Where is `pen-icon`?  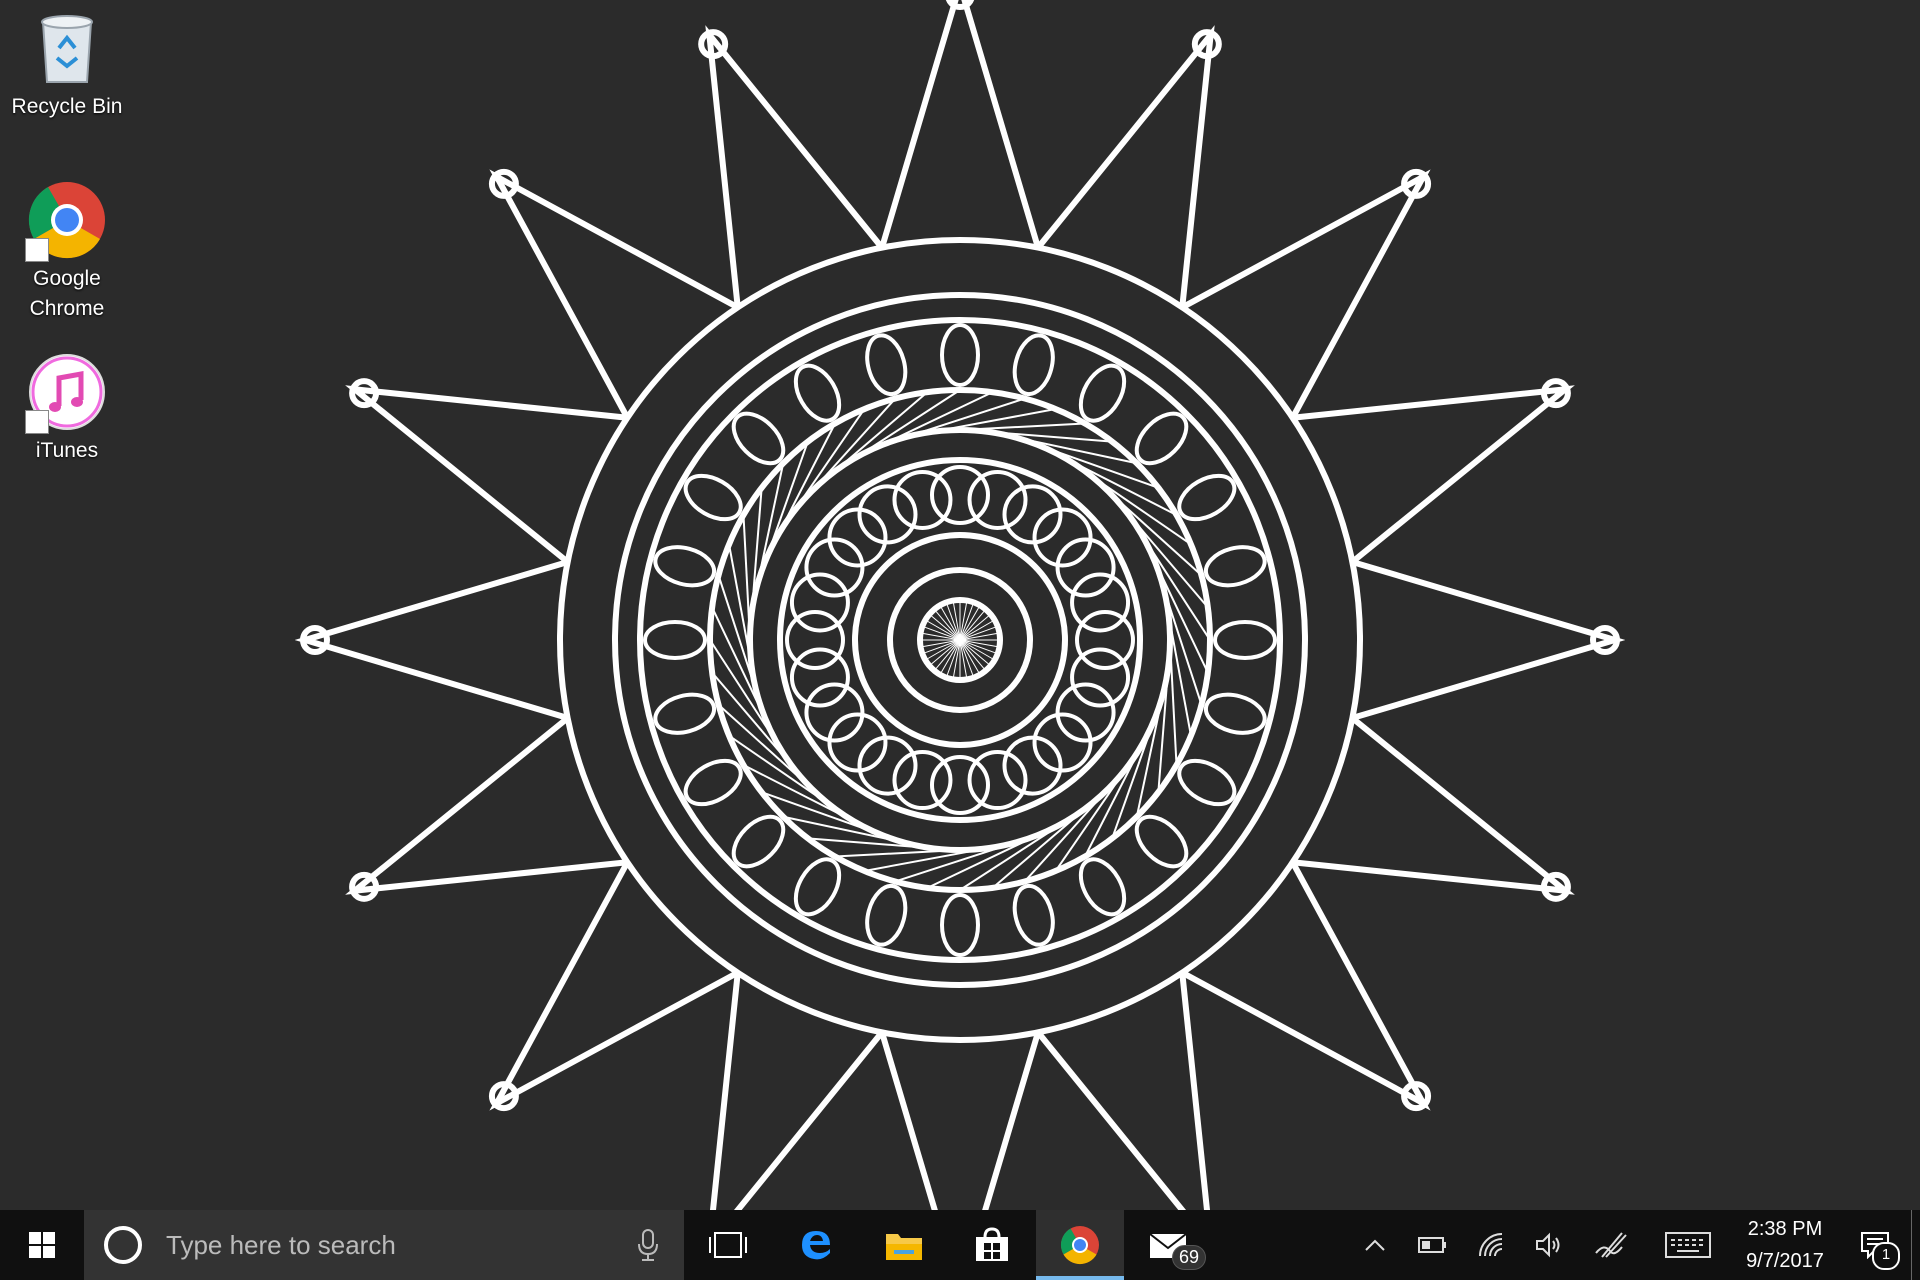 pen-icon is located at coordinates (1611, 1245).